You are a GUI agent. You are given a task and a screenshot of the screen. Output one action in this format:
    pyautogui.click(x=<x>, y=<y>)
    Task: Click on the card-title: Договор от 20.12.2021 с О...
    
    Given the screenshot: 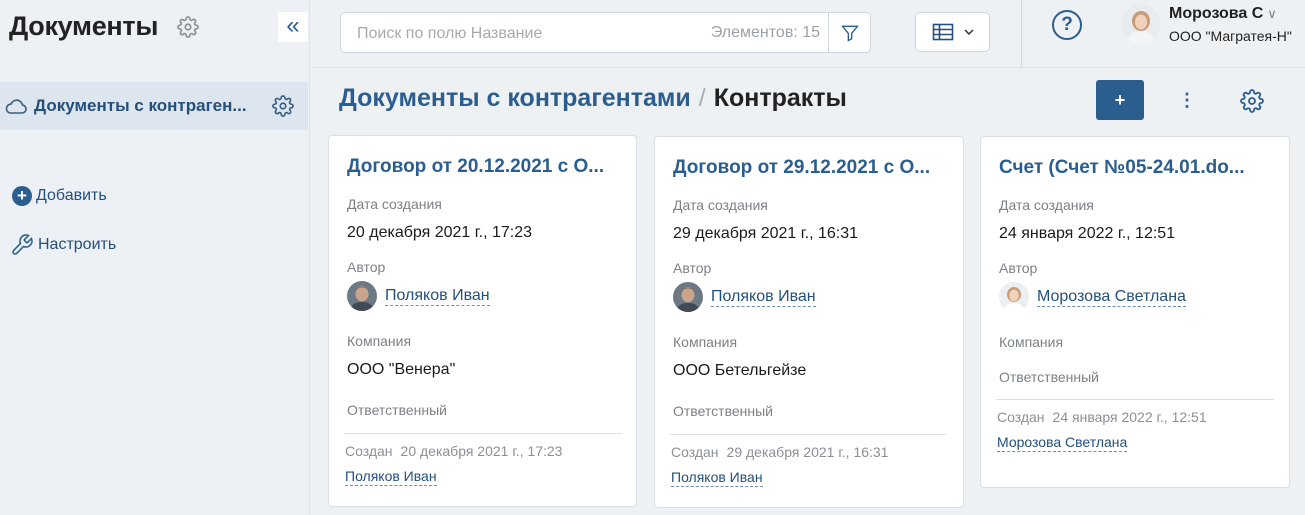 What is the action you would take?
    pyautogui.click(x=483, y=167)
    